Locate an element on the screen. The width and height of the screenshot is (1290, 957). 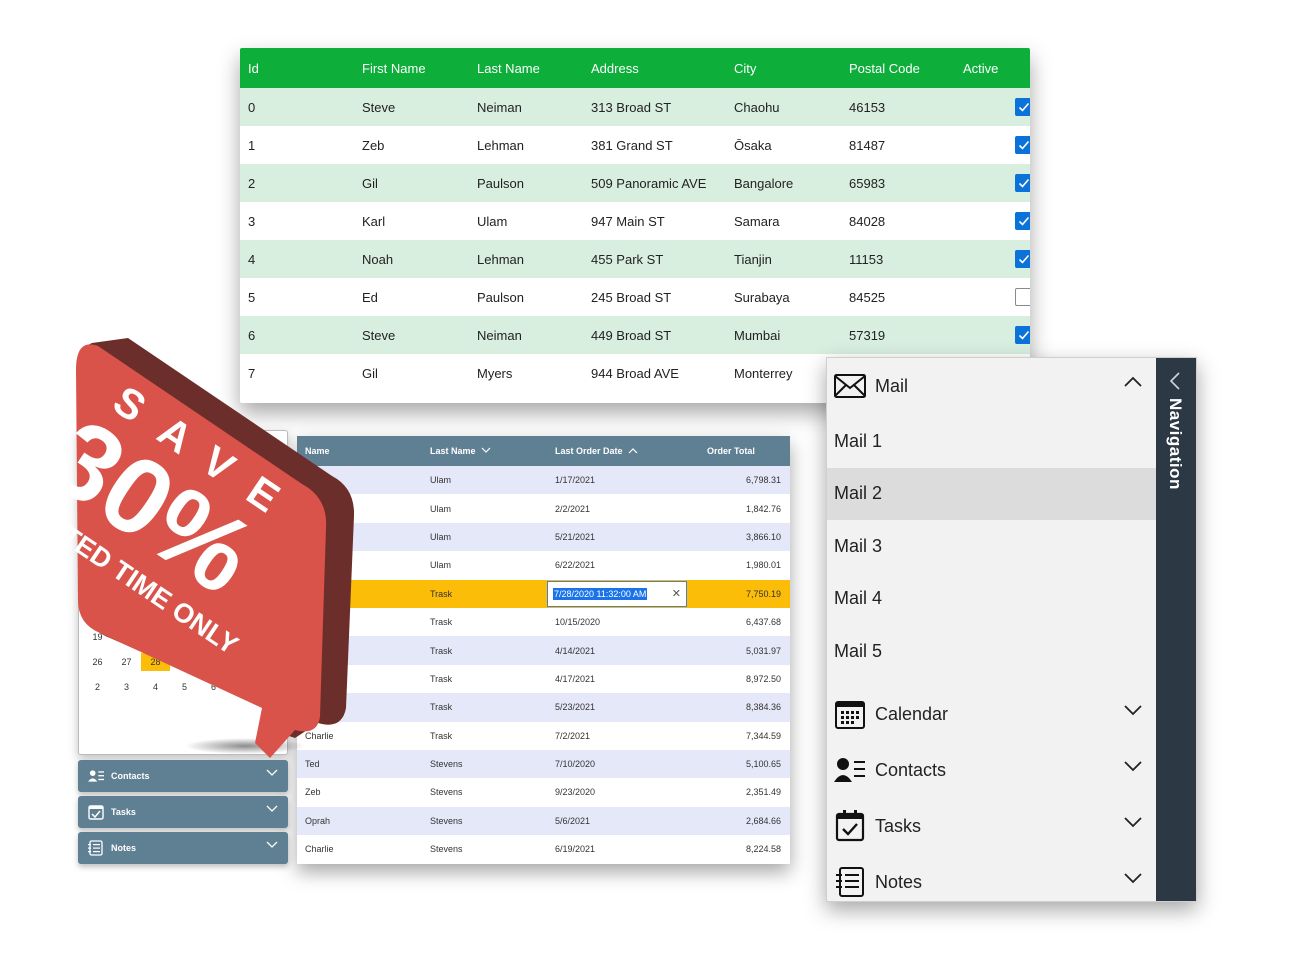
cell-last-order-date: 1/17/2021 is located at coordinates (575, 480).